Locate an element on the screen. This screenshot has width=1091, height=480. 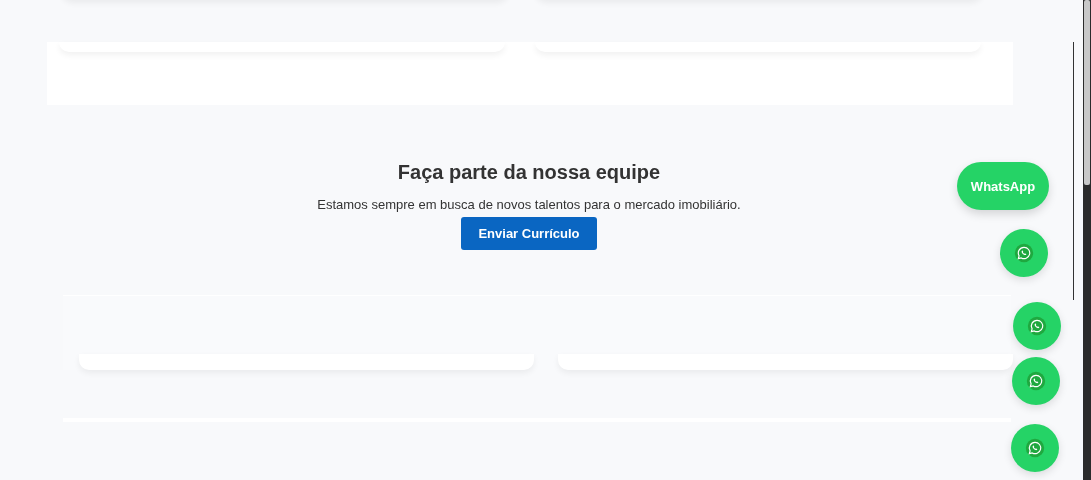
scrollbar is located at coordinates (1087, 240).